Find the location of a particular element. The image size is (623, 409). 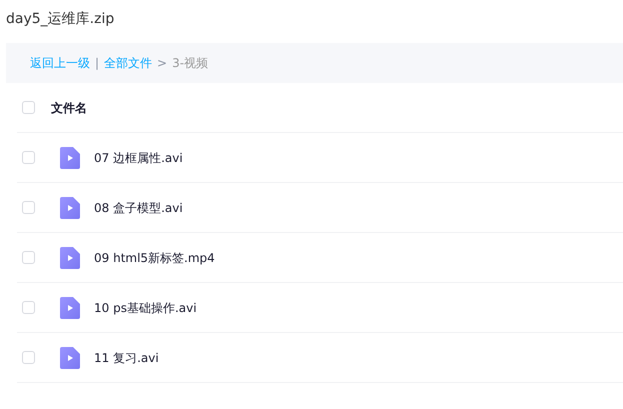

file-name: 10 ps基础操作.avi is located at coordinates (145, 307).